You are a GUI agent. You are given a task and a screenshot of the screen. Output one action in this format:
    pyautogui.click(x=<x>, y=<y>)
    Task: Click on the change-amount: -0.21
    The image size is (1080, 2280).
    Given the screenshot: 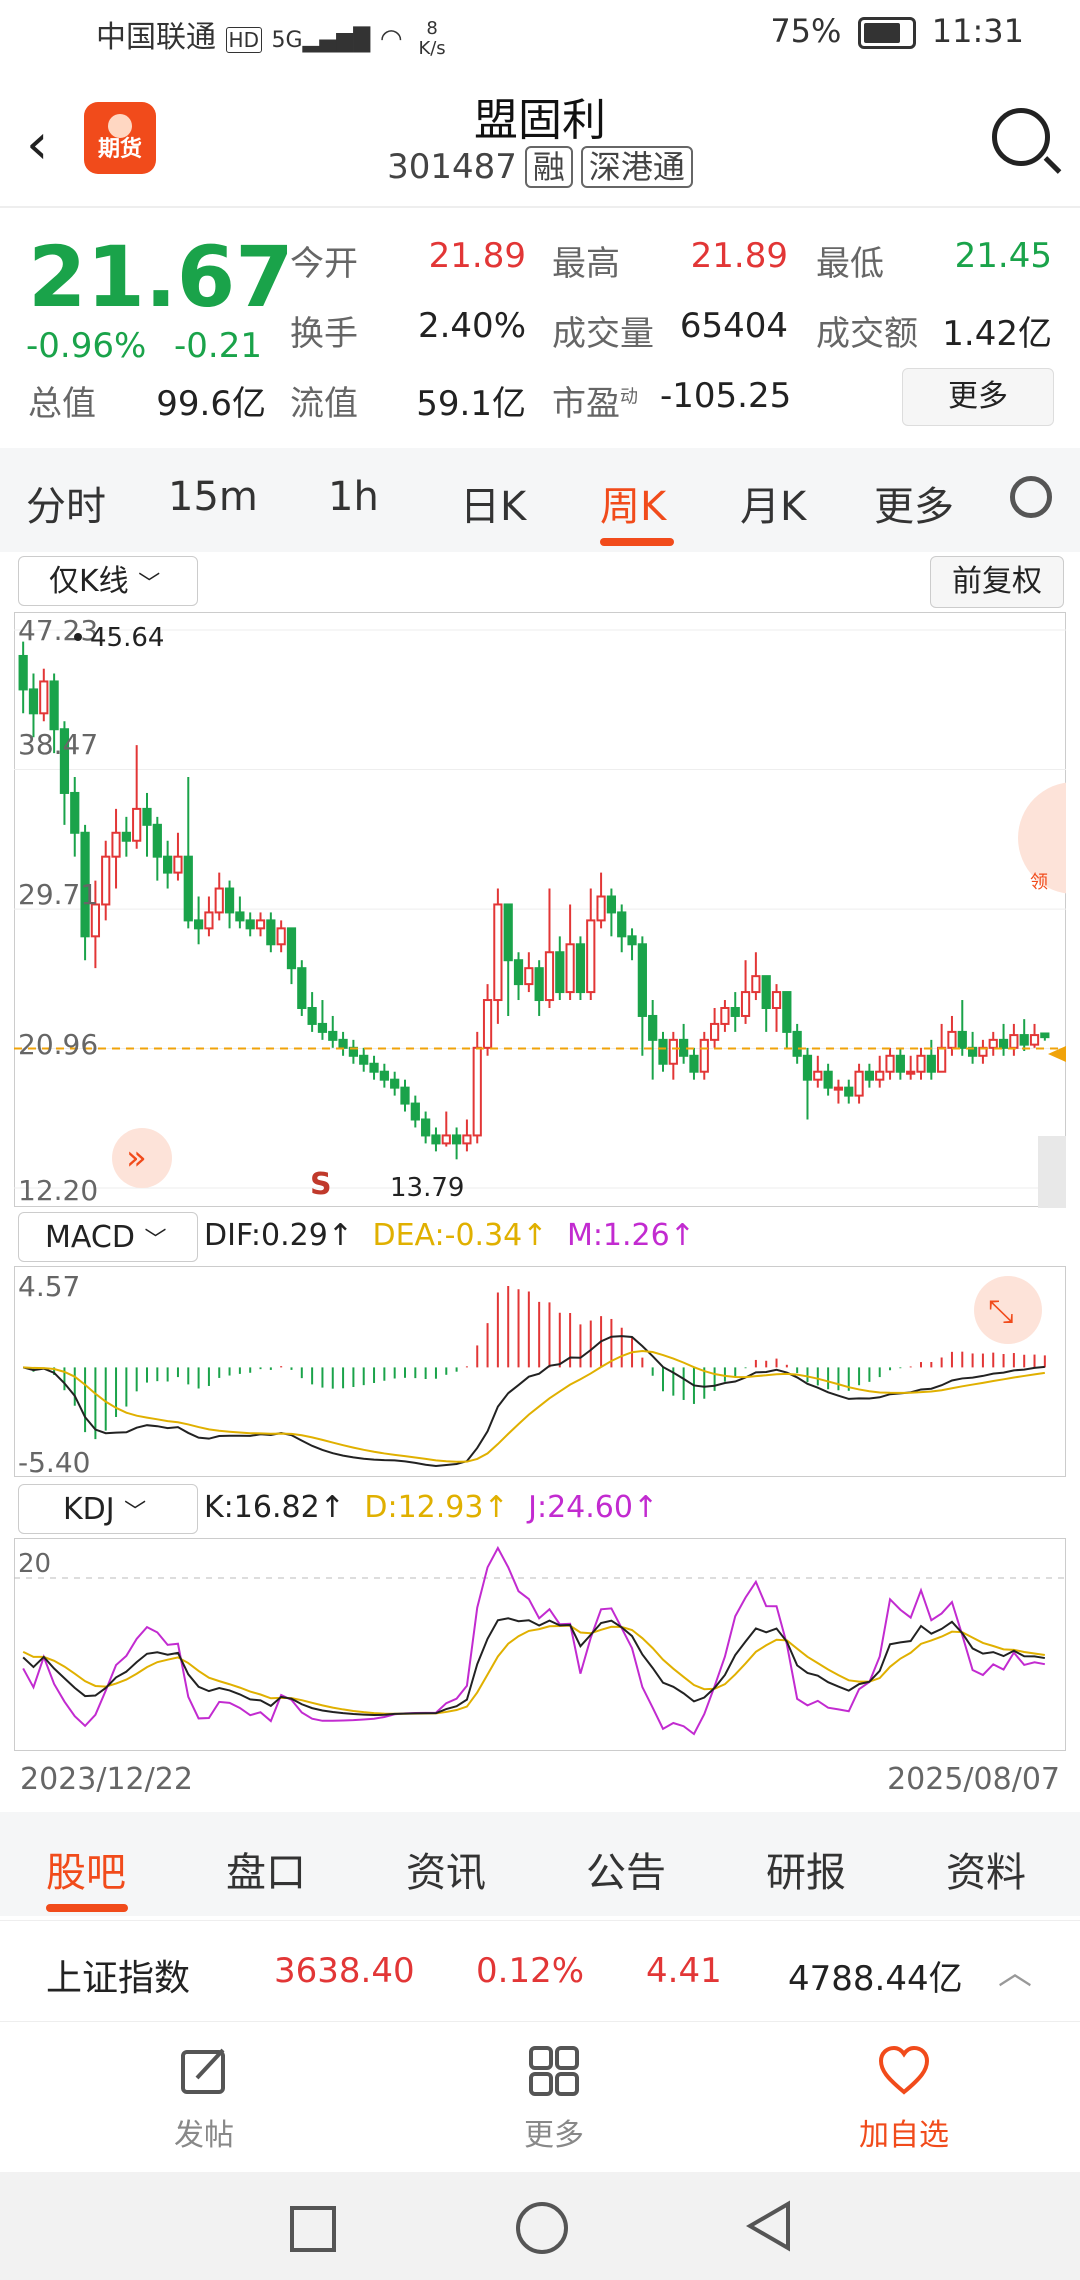 What is the action you would take?
    pyautogui.click(x=218, y=346)
    